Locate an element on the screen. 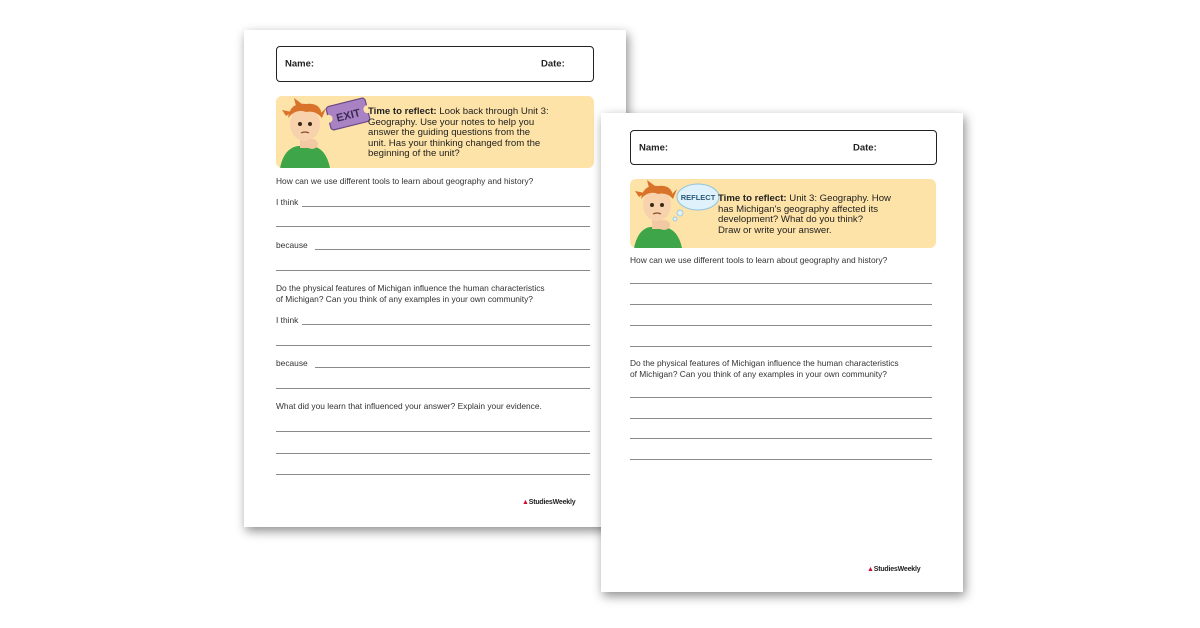 Image resolution: width=1200 pixels, height=628 pixels. reflect-line: unit. Has your thinking changed from the is located at coordinates (454, 143).